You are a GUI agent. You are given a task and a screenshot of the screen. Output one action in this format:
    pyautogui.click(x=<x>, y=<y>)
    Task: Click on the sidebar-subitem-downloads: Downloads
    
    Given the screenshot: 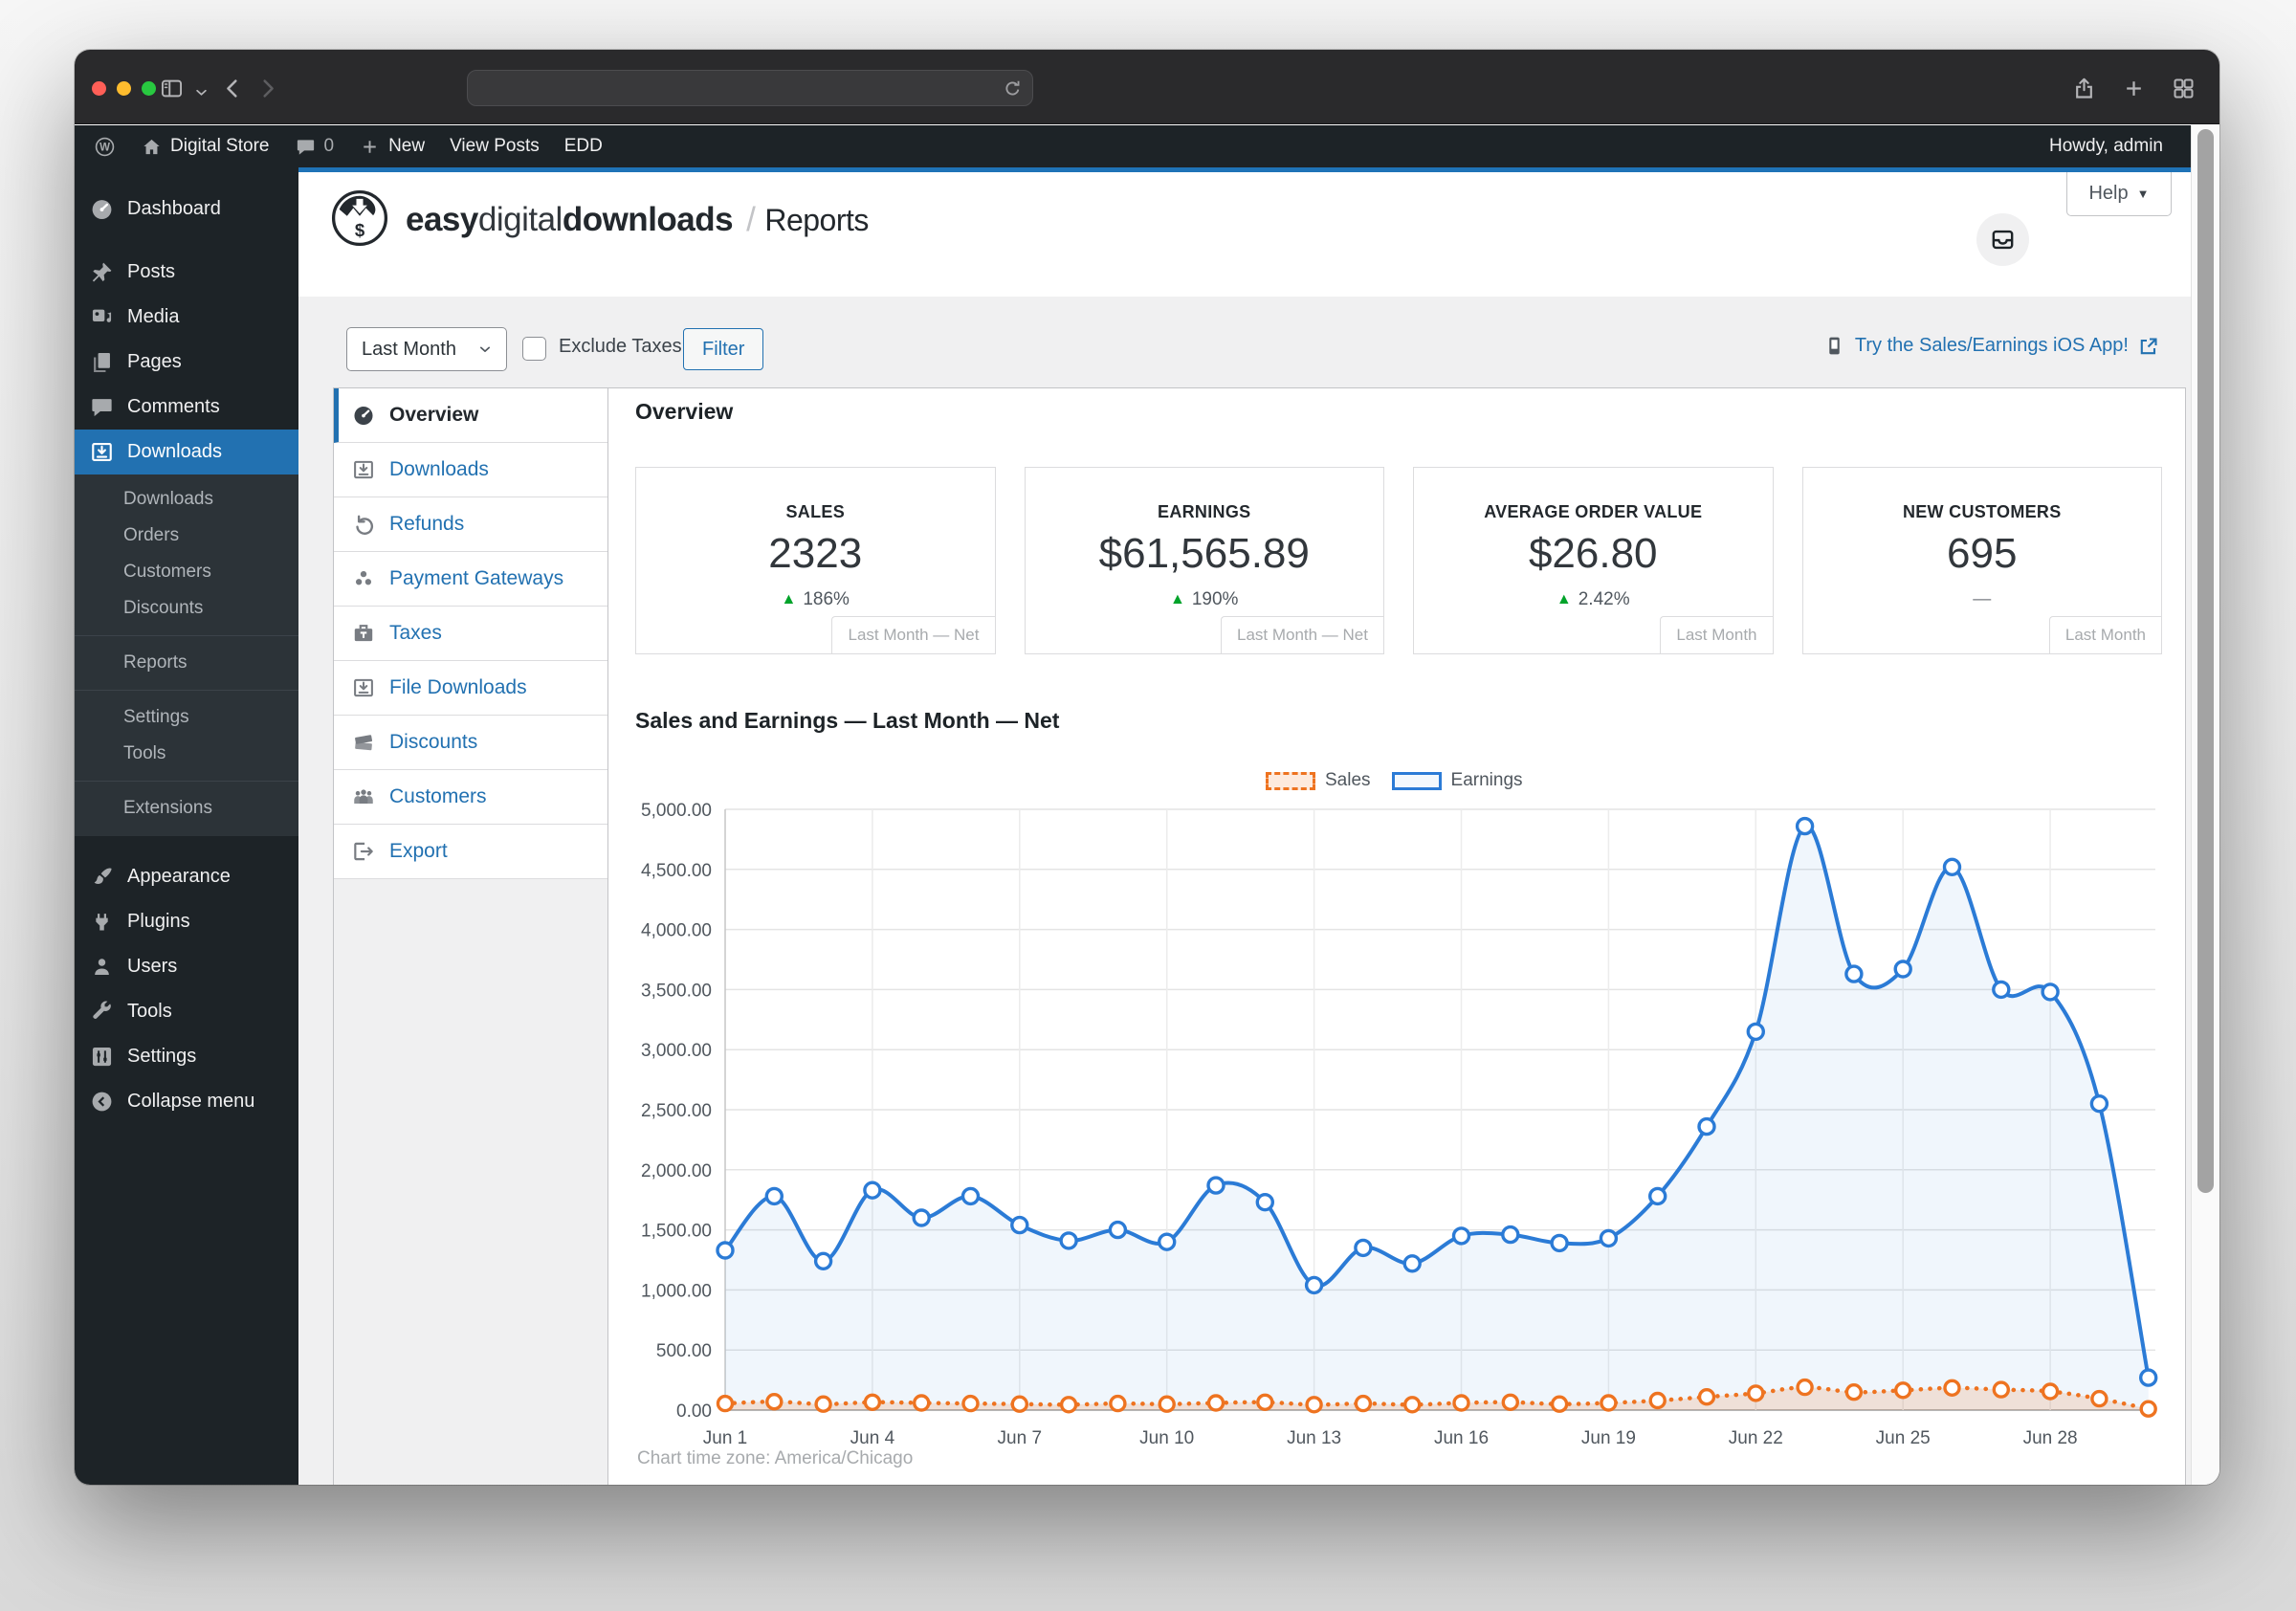 What is the action you would take?
    pyautogui.click(x=186, y=500)
    